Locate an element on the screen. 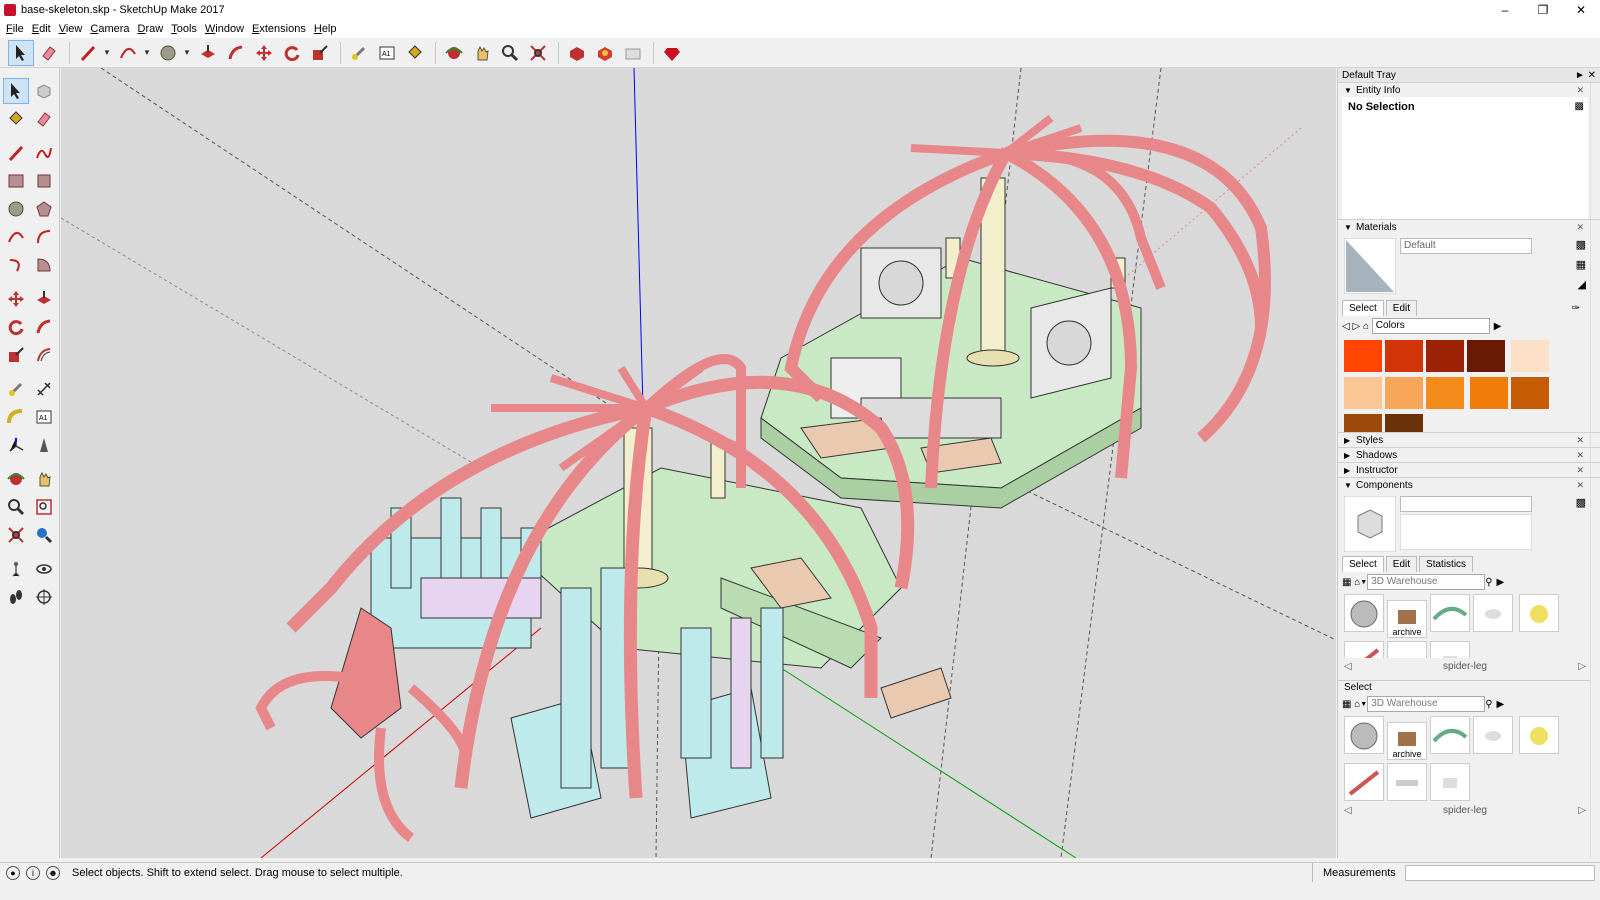 This screenshot has width=1600, height=900. 3d-text-icon is located at coordinates (44, 445).